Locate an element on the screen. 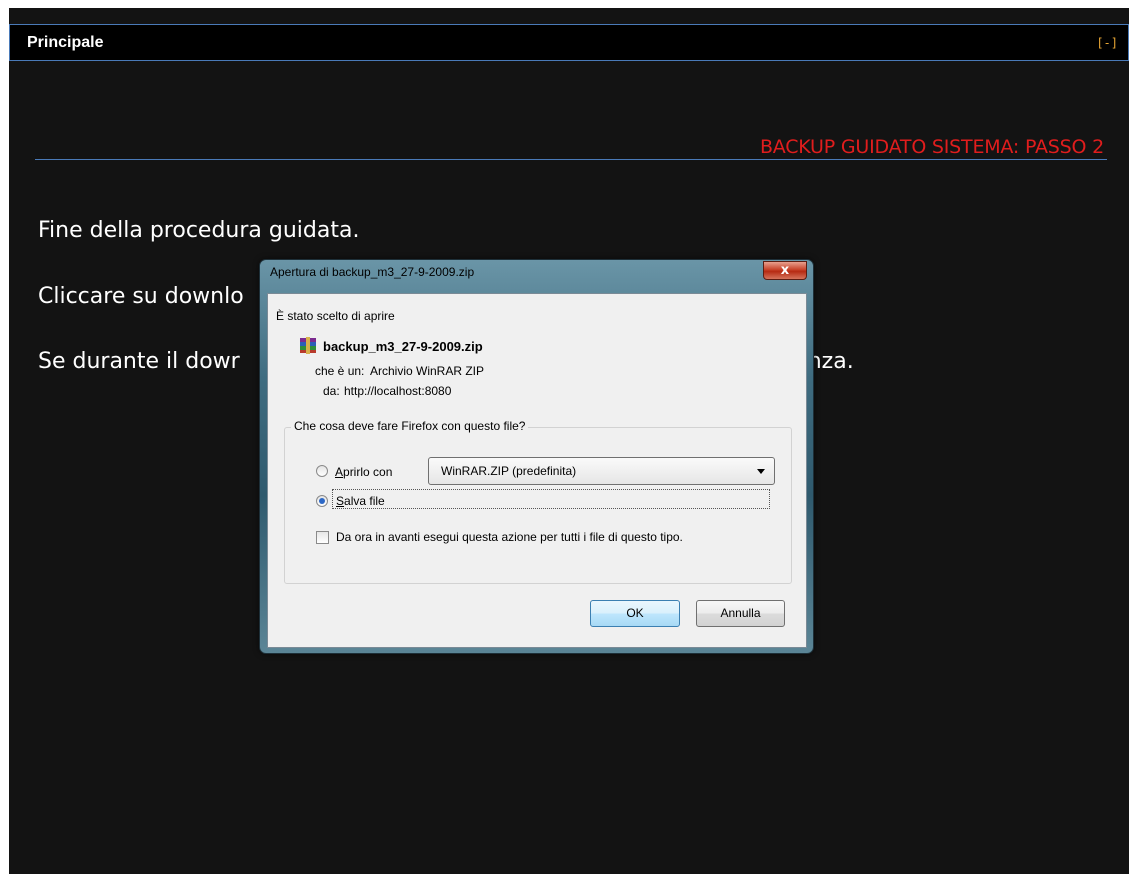  panel-header: Principale [-] is located at coordinates (569, 42).